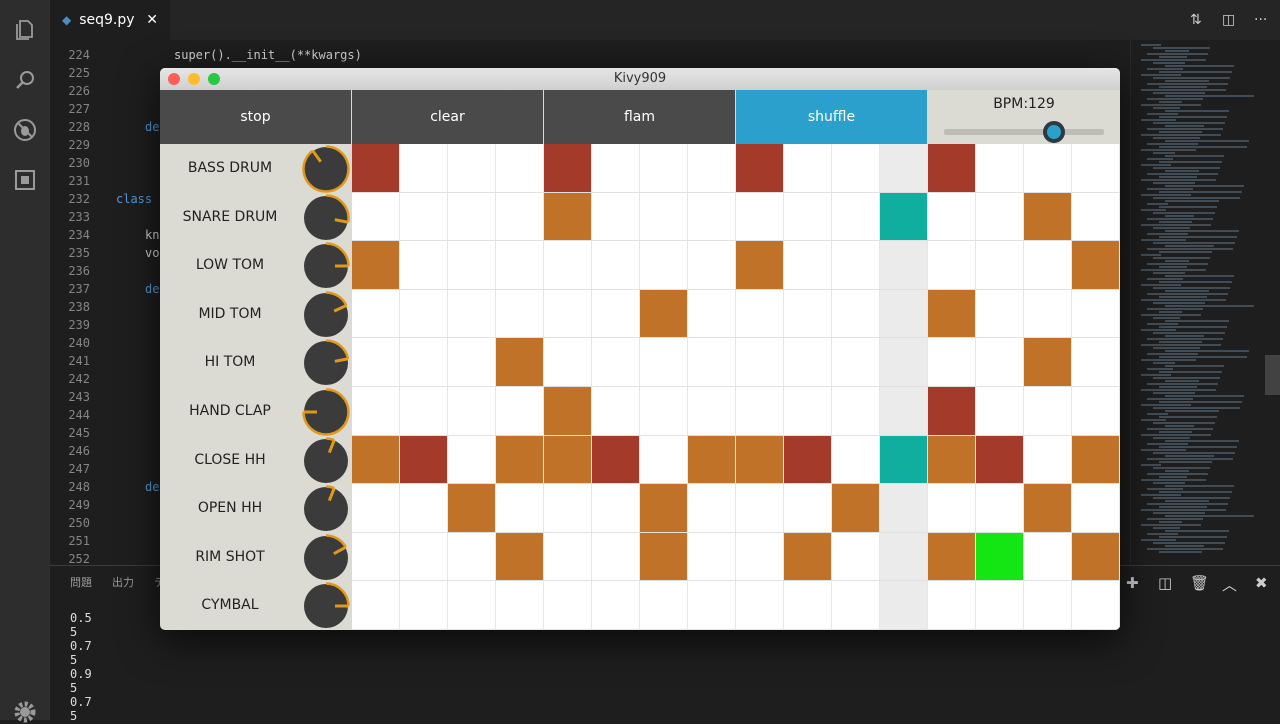 This screenshot has height=724, width=1280. What do you see at coordinates (1229, 584) in the screenshot?
I see `chevron-up-icon: ︿` at bounding box center [1229, 584].